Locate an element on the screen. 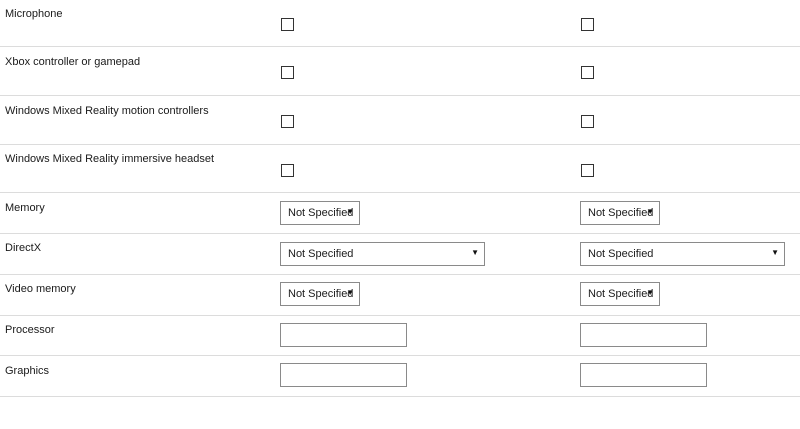 This screenshot has height=429, width=800. video-memory-select-right: Not Specified ▼ is located at coordinates (620, 294).